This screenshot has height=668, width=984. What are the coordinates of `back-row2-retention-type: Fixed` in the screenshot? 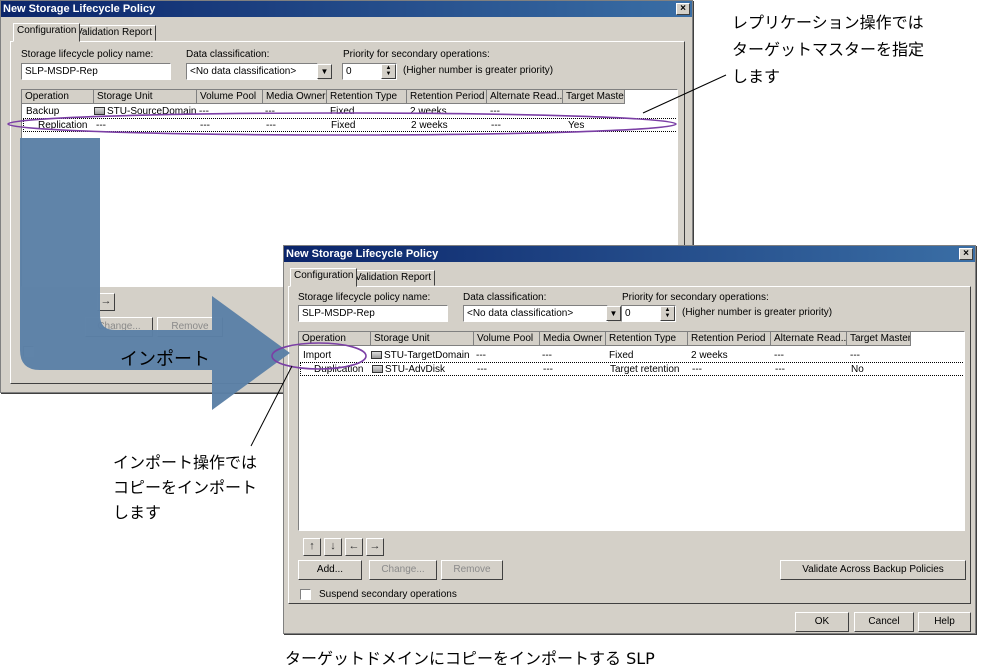 It's located at (343, 125).